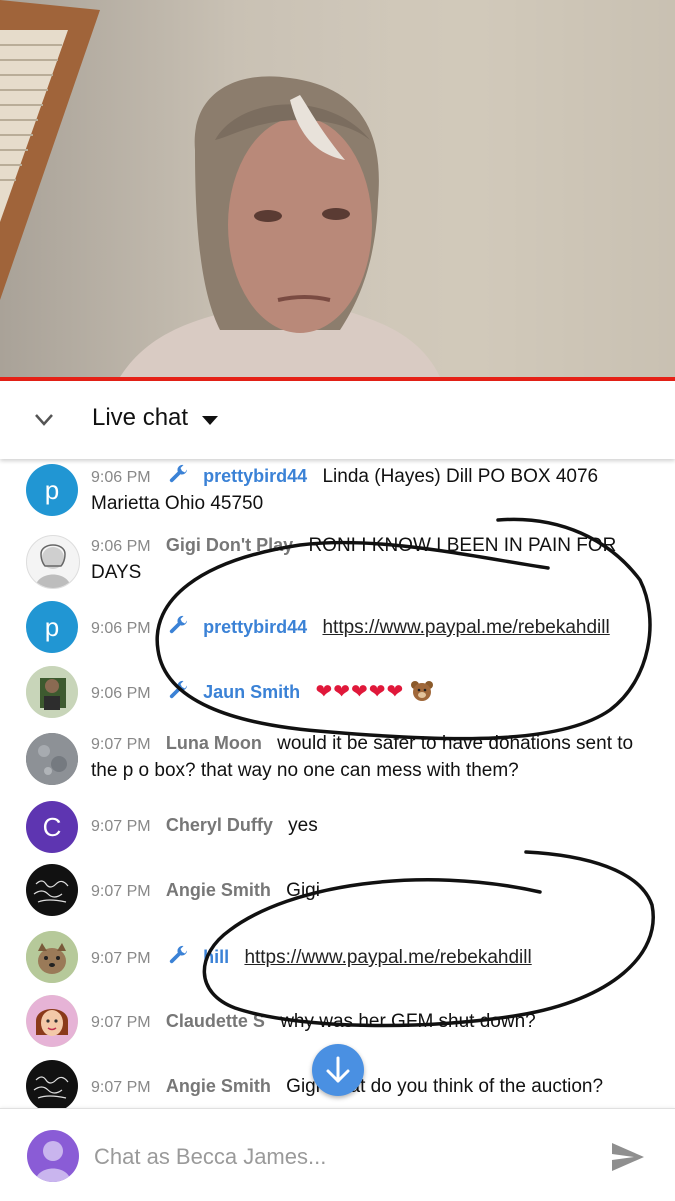 Image resolution: width=675 pixels, height=1201 pixels. What do you see at coordinates (421, 691) in the screenshot?
I see `bear-icon` at bounding box center [421, 691].